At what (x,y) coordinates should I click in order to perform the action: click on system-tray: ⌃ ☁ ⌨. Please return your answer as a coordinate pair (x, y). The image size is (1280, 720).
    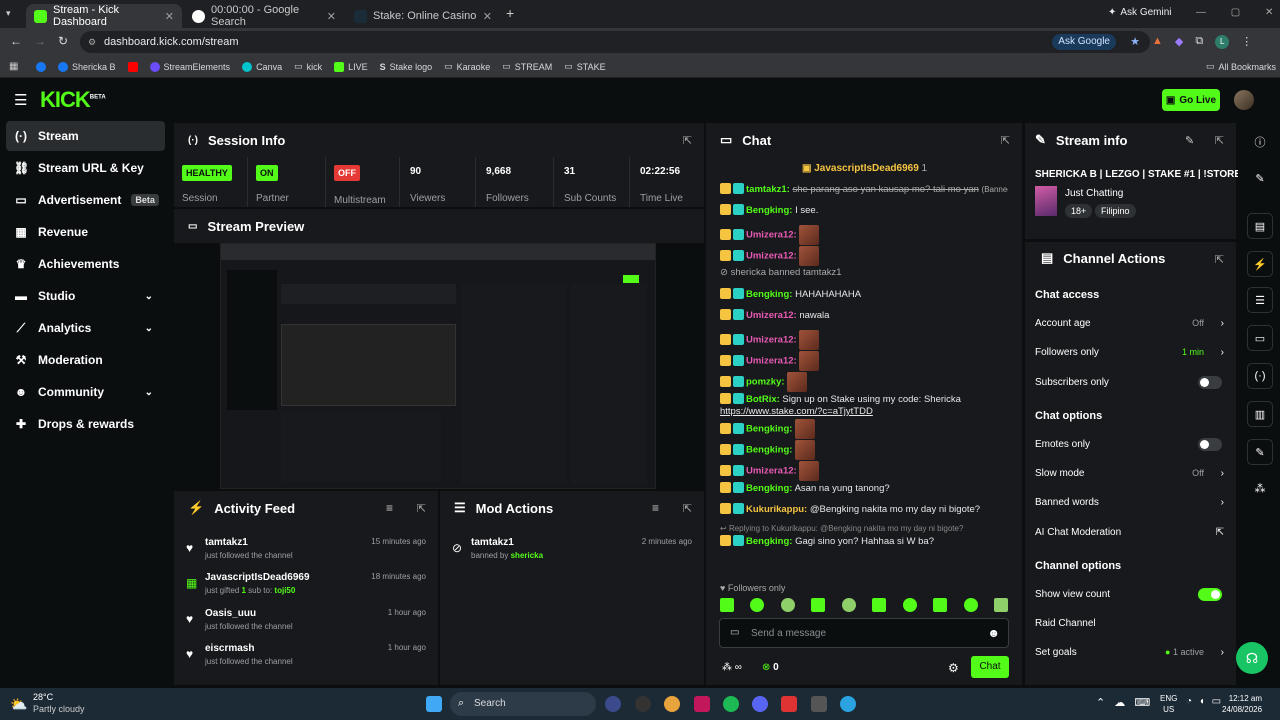
    Looking at the image, I should click on (1123, 702).